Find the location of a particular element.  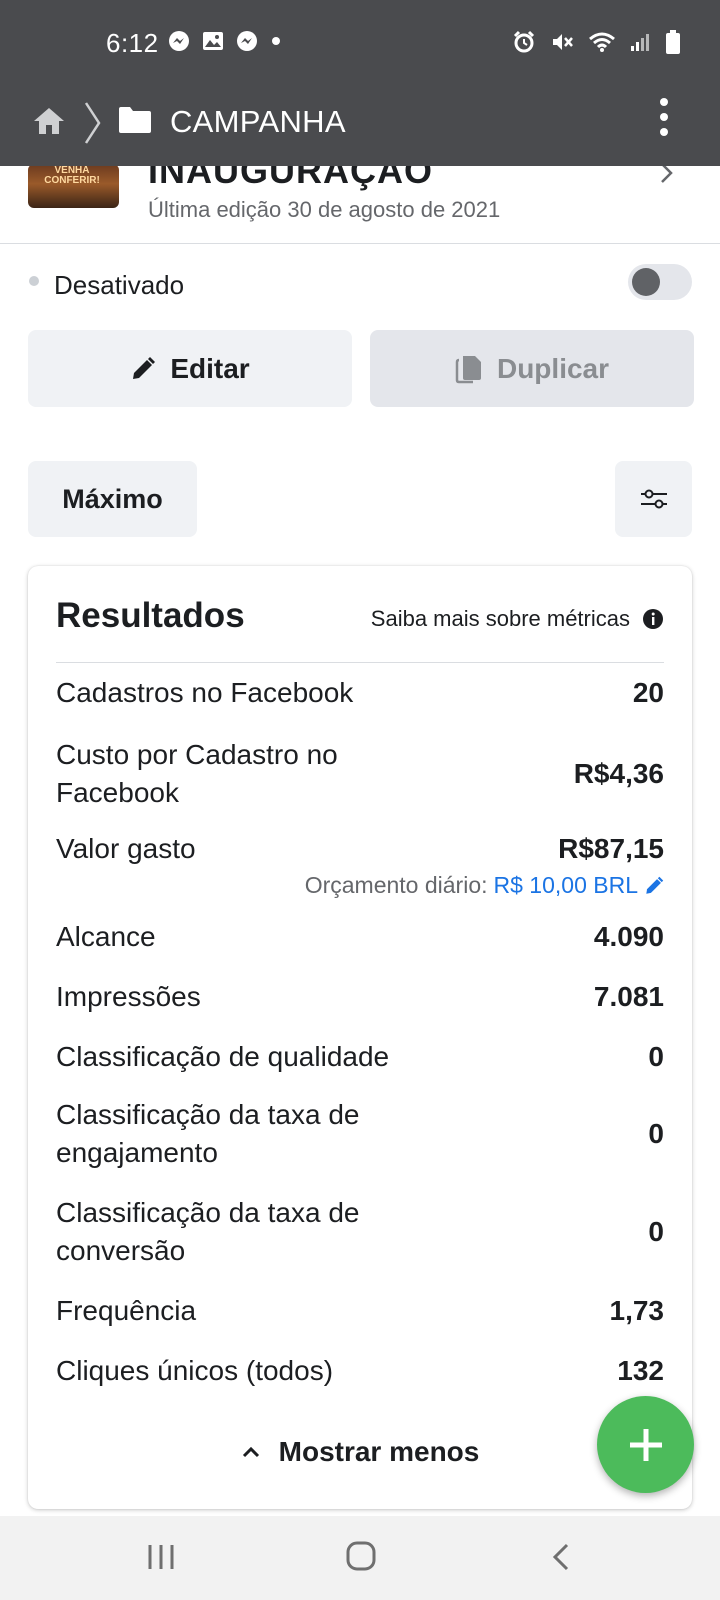

metric-row: Classificação da taxa de conversão 0 is located at coordinates (360, 1234).